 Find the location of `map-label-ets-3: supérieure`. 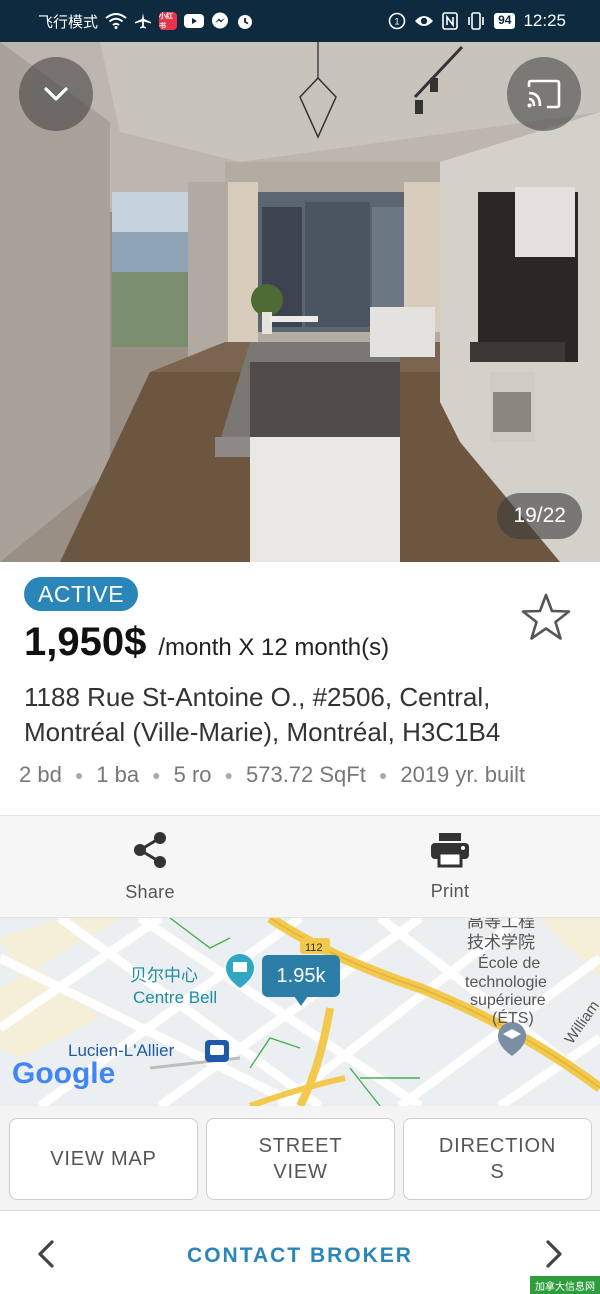

map-label-ets-3: supérieure is located at coordinates (508, 1000).